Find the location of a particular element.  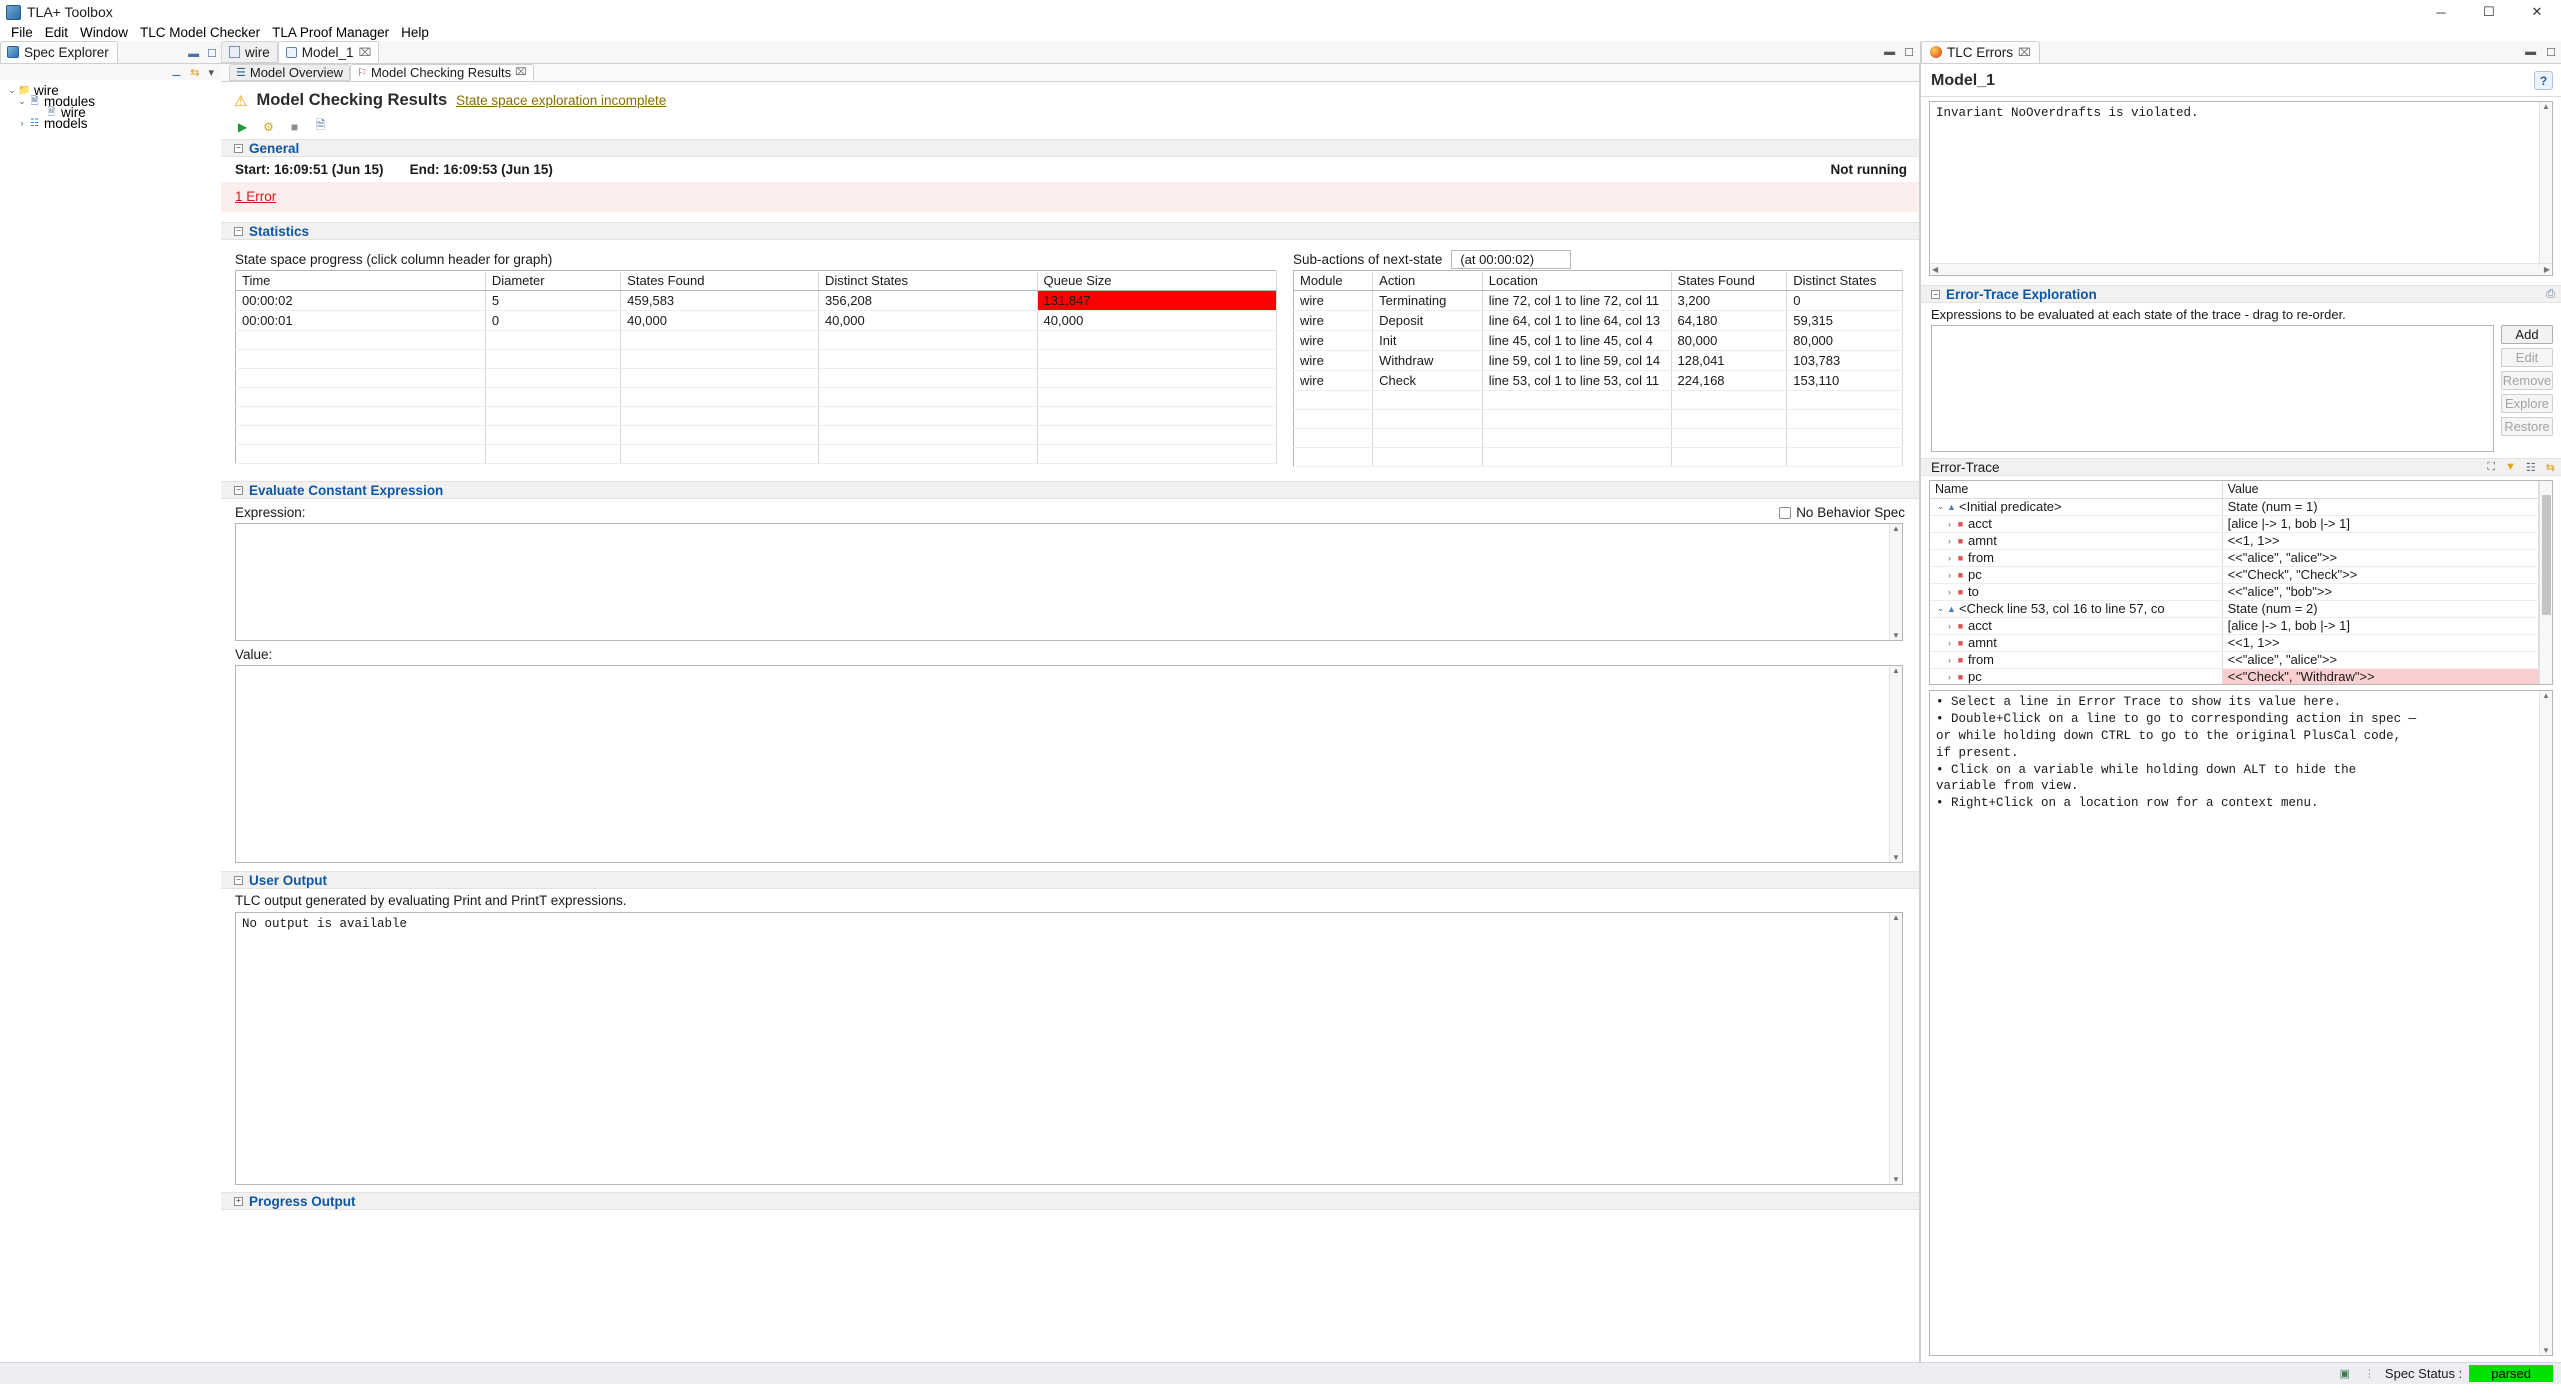

minimize-icon: ▬ is located at coordinates (2530, 52).